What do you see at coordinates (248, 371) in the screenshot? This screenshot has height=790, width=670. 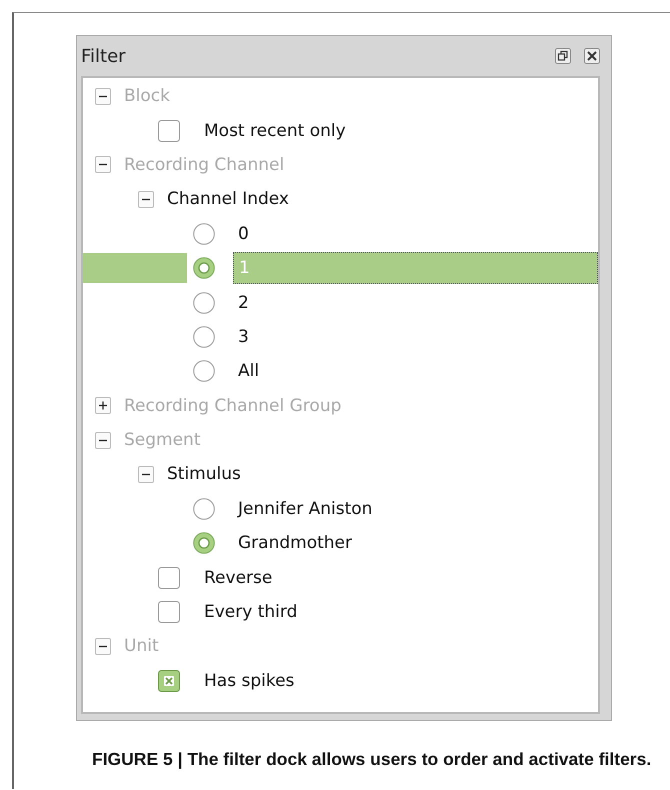 I see `radio-label: All` at bounding box center [248, 371].